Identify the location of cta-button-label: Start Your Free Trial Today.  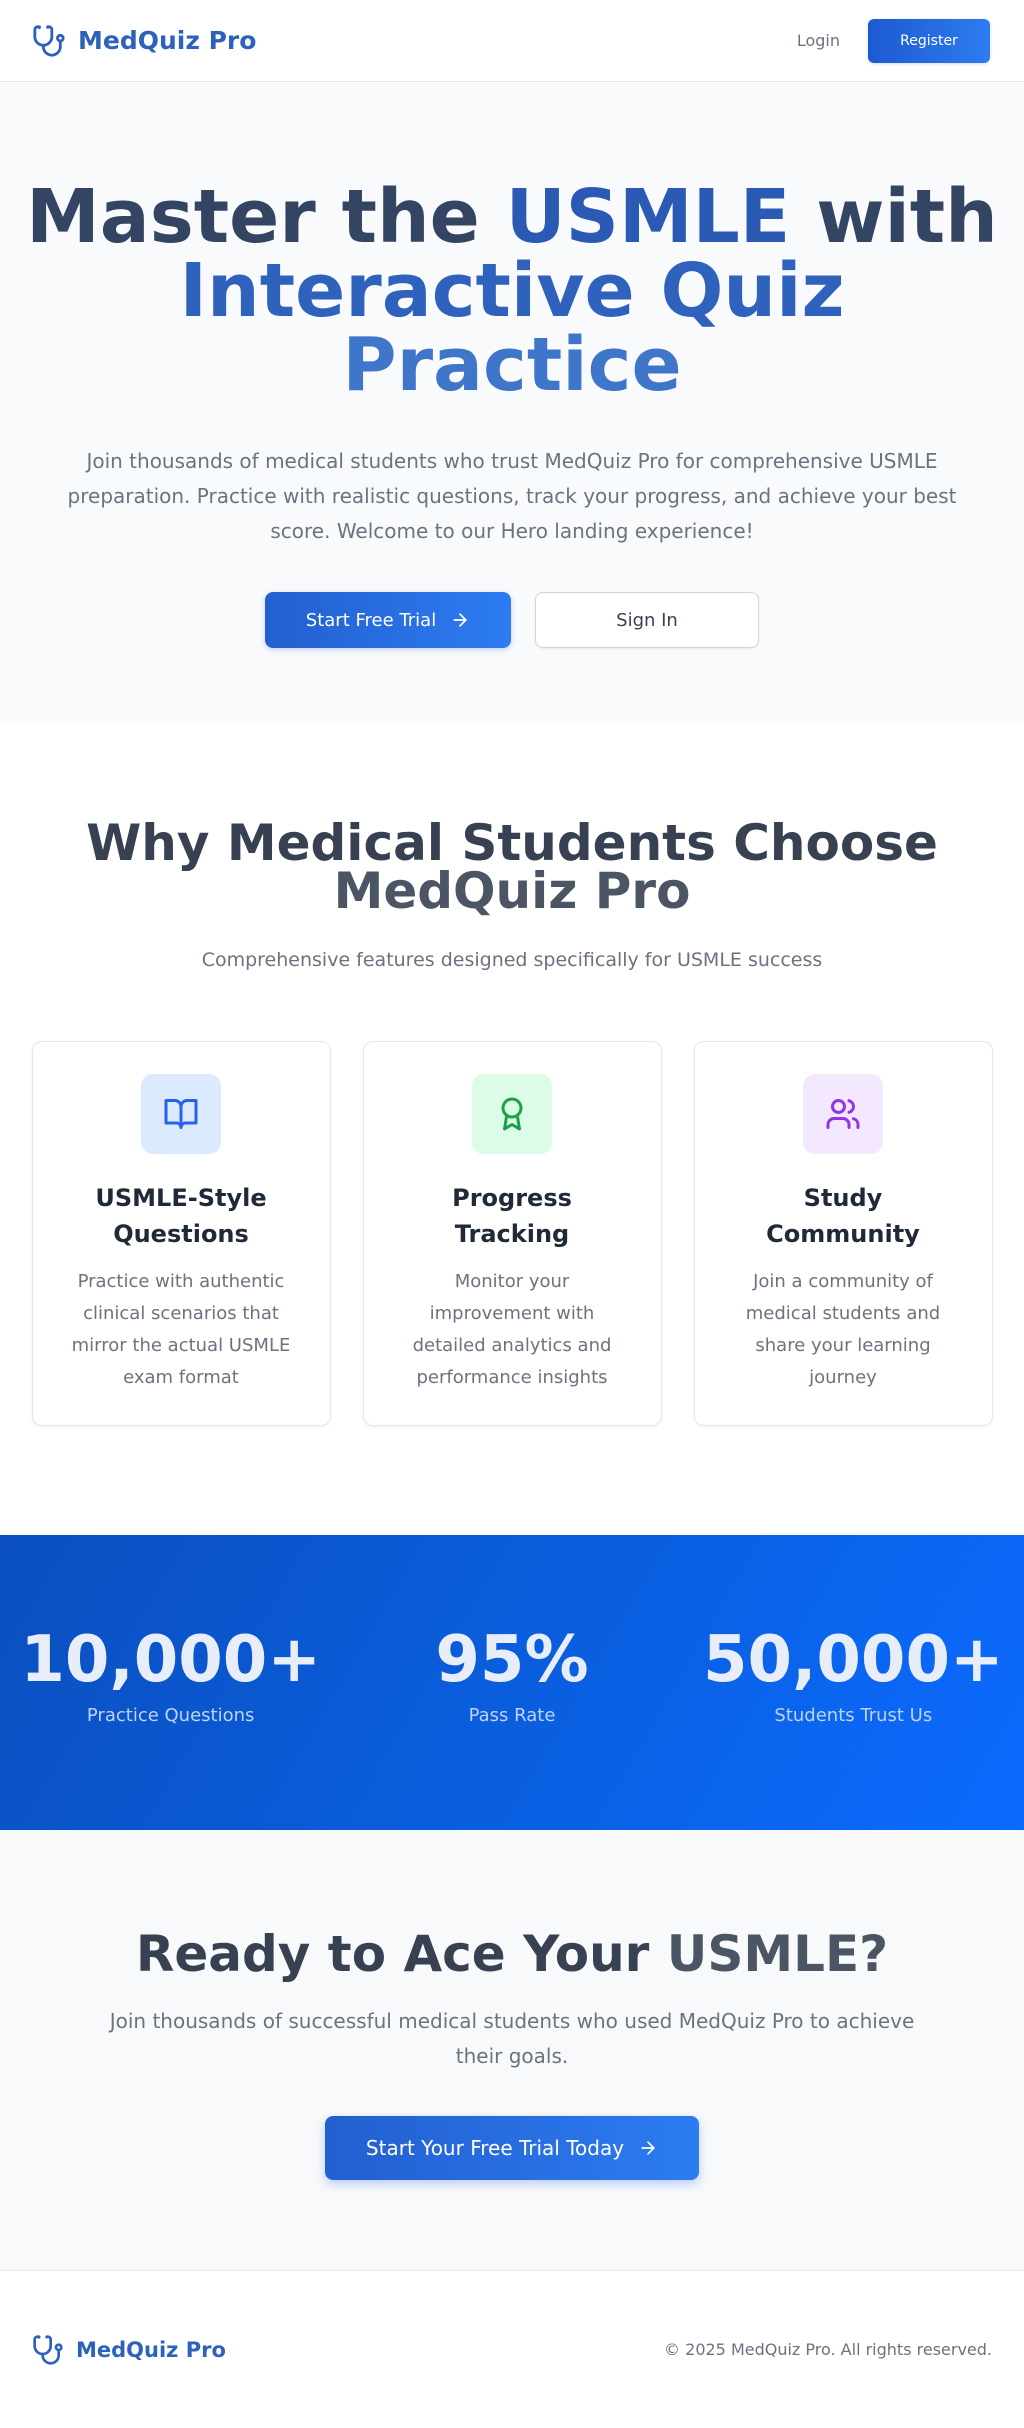
(495, 2148).